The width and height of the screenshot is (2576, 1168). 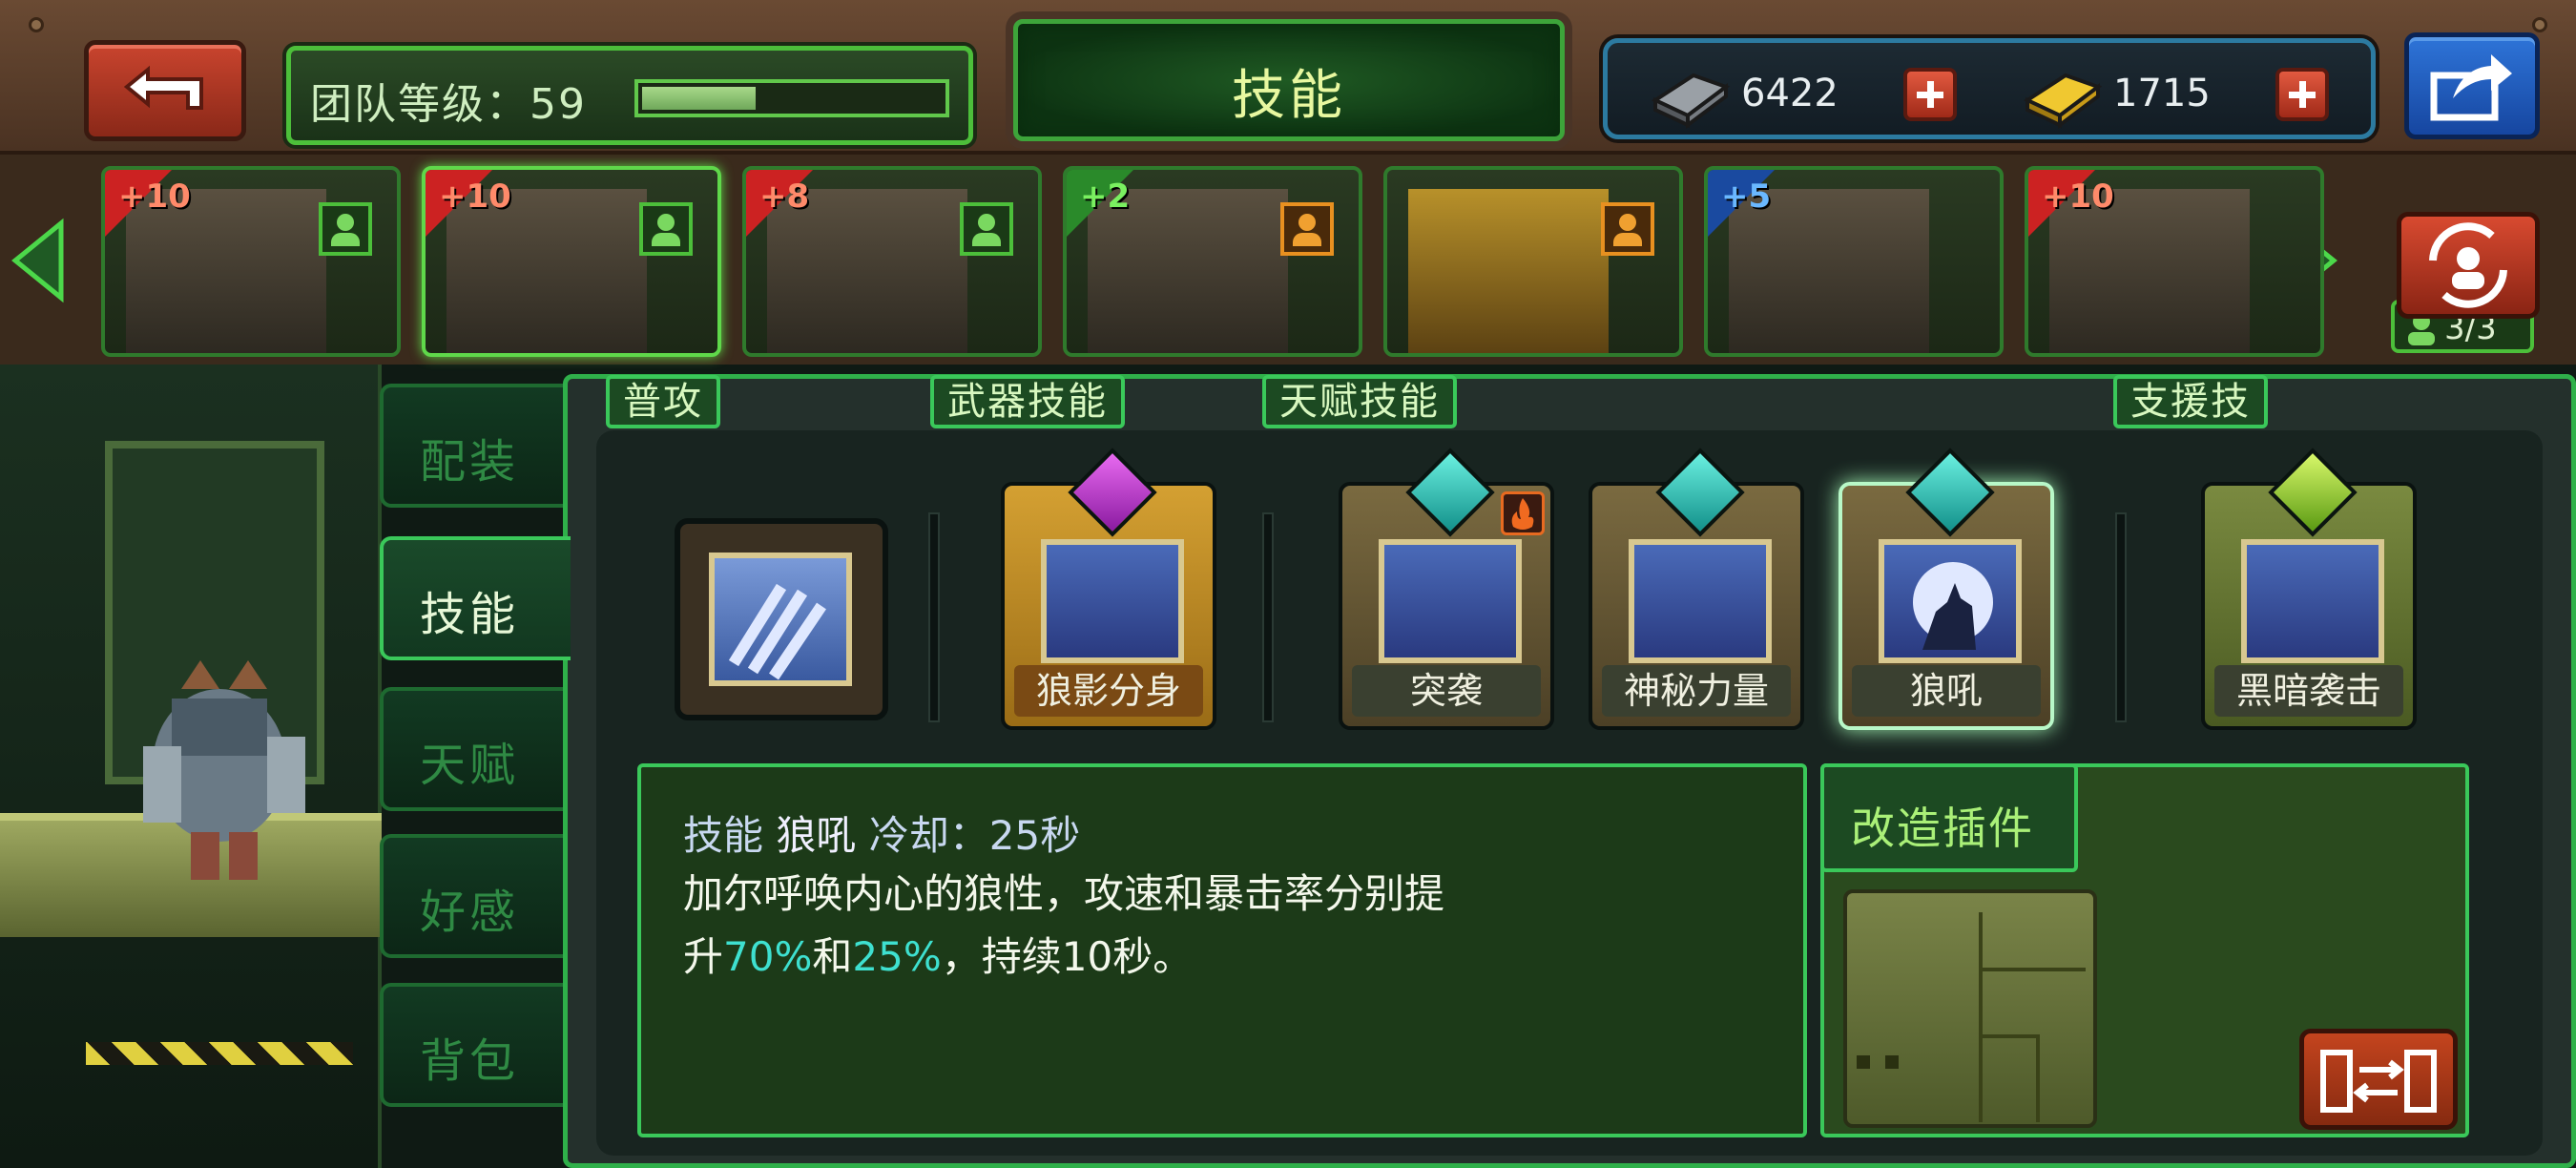 I want to click on top-bar: 团队等级：59 技能 6422 1715, so click(x=1288, y=77).